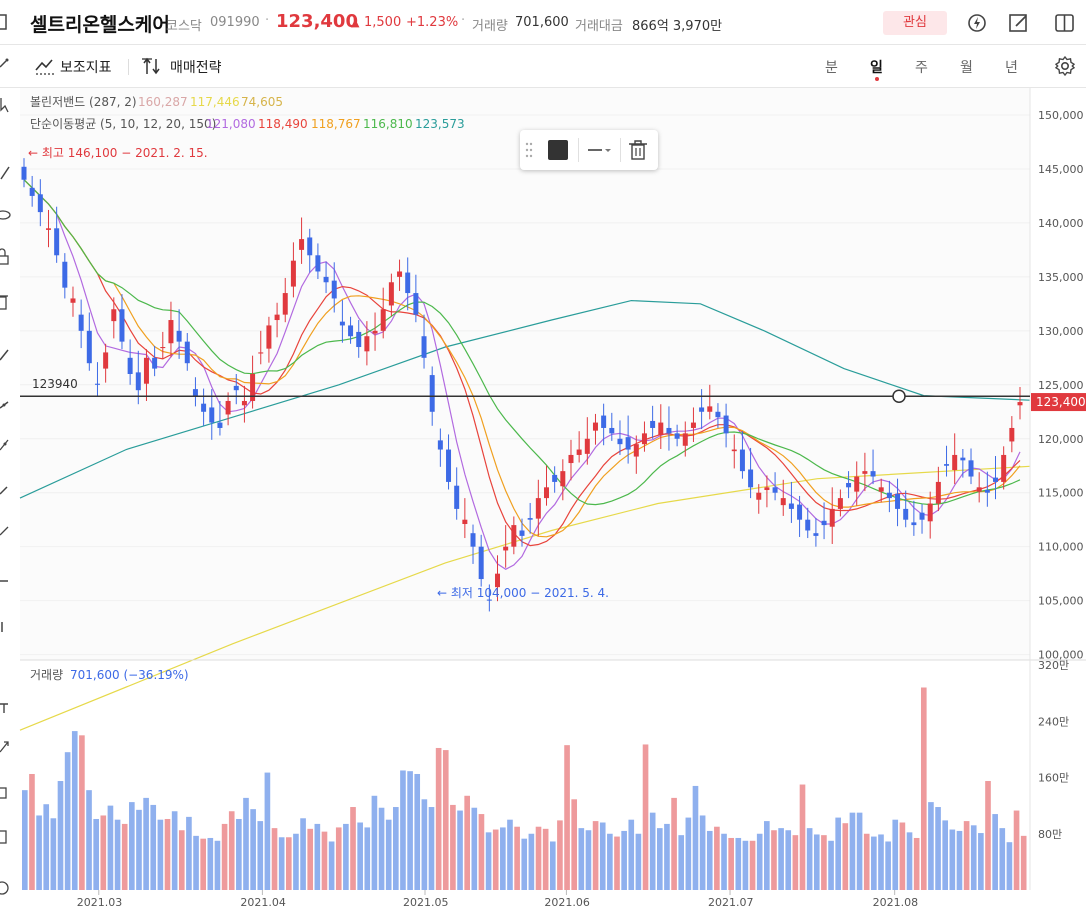  Describe the element at coordinates (6, 887) in the screenshot. I see `clock-icon` at that location.